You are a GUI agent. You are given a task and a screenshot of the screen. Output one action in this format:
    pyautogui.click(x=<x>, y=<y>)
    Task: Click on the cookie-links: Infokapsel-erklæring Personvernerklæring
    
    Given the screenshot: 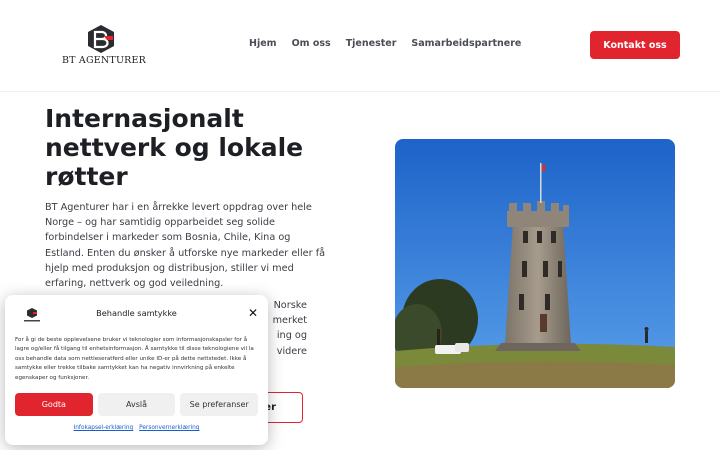 What is the action you would take?
    pyautogui.click(x=136, y=428)
    